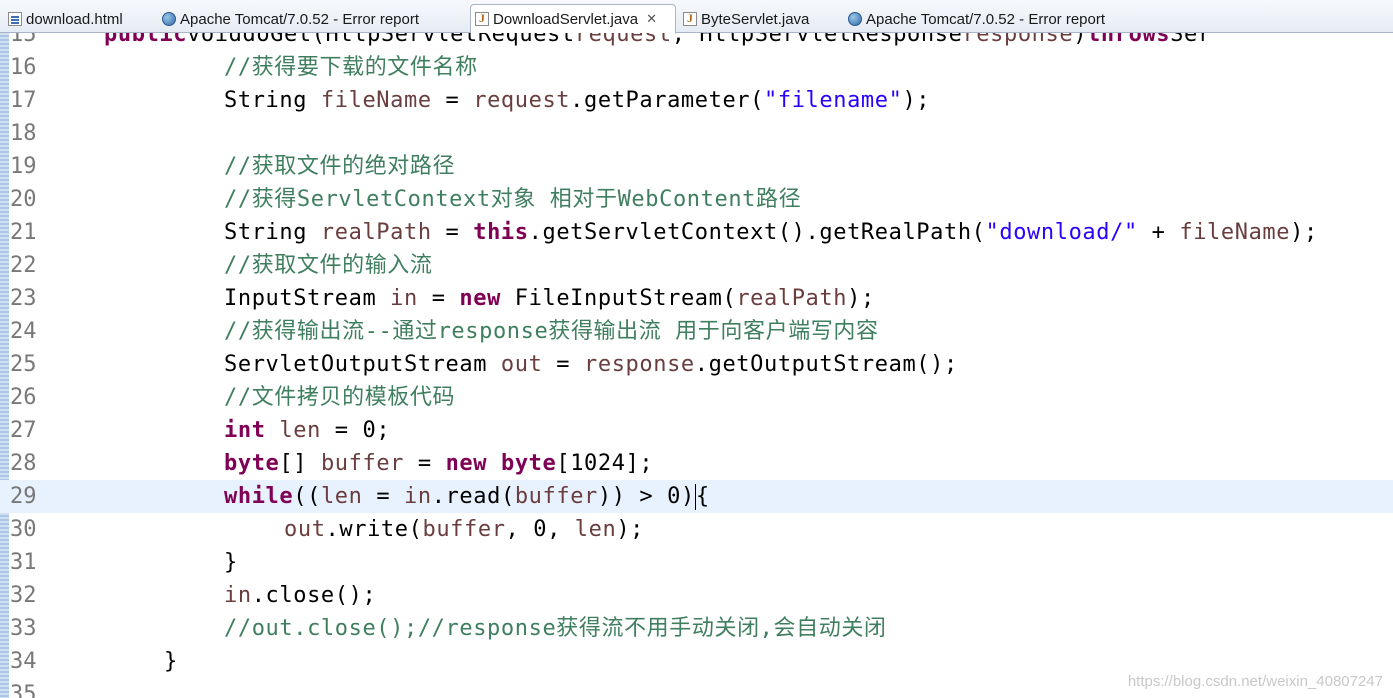 This screenshot has width=1393, height=698. I want to click on code-token: }, so click(171, 661).